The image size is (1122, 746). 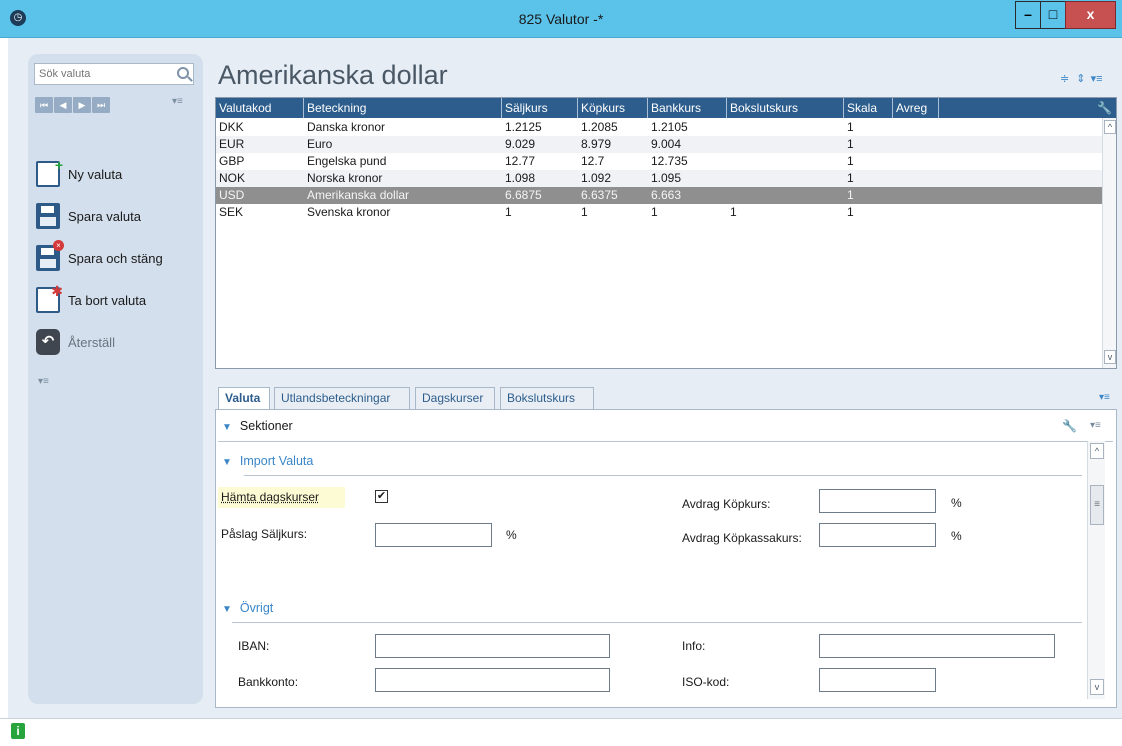 What do you see at coordinates (1097, 79) in the screenshot?
I see `options-menu-icon: ▾≡` at bounding box center [1097, 79].